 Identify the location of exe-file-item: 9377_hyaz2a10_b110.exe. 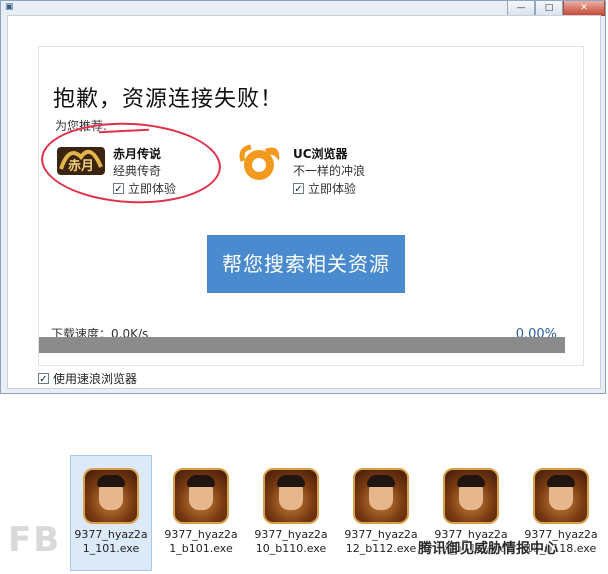
(291, 513).